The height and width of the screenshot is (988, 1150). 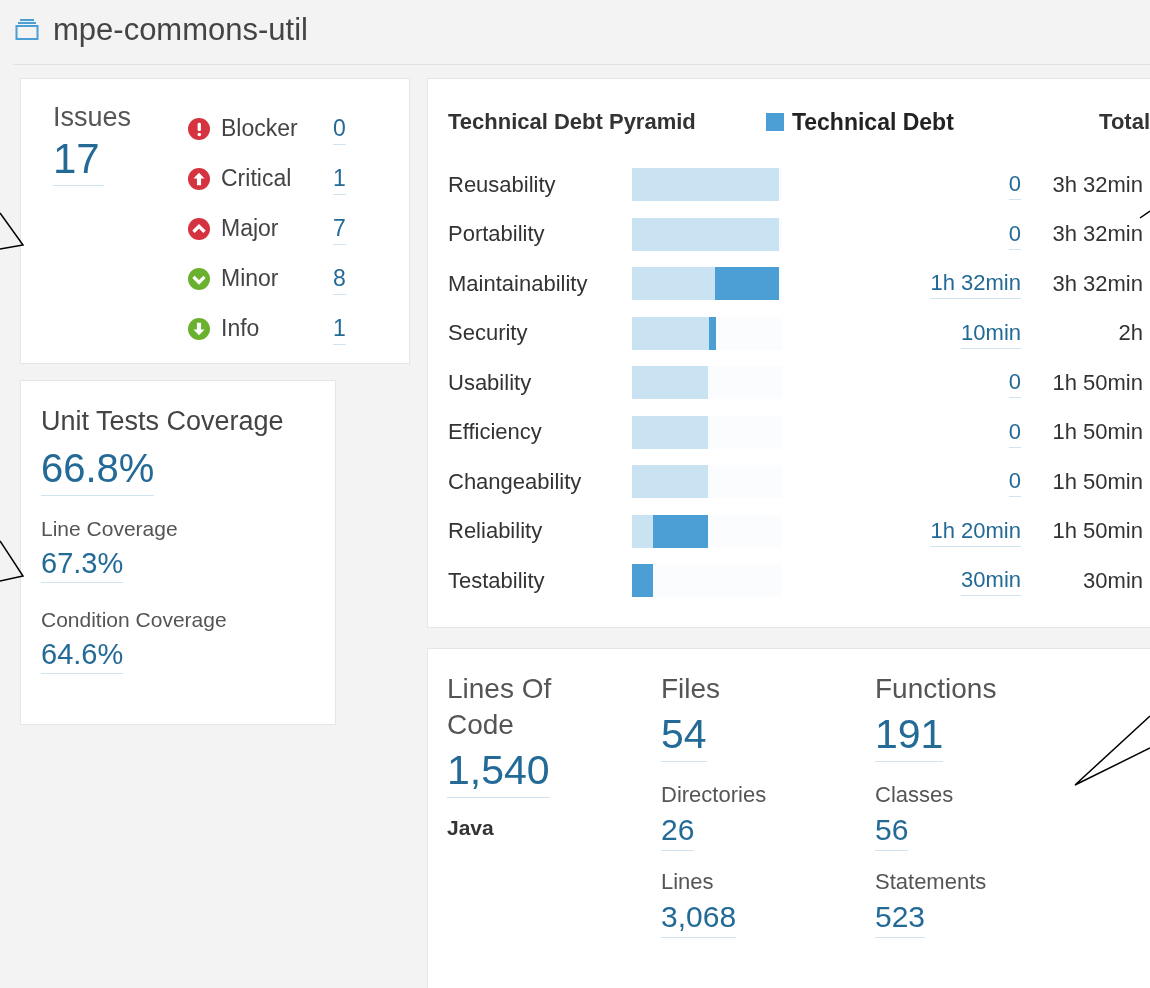 What do you see at coordinates (496, 531) in the screenshot?
I see `characteristic-label: Reliability` at bounding box center [496, 531].